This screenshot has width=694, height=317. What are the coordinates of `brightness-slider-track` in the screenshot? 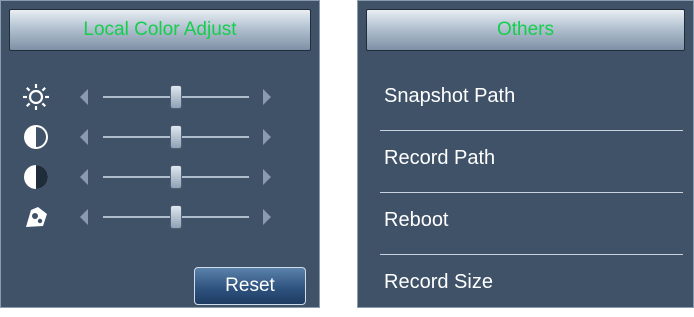 It's located at (176, 97).